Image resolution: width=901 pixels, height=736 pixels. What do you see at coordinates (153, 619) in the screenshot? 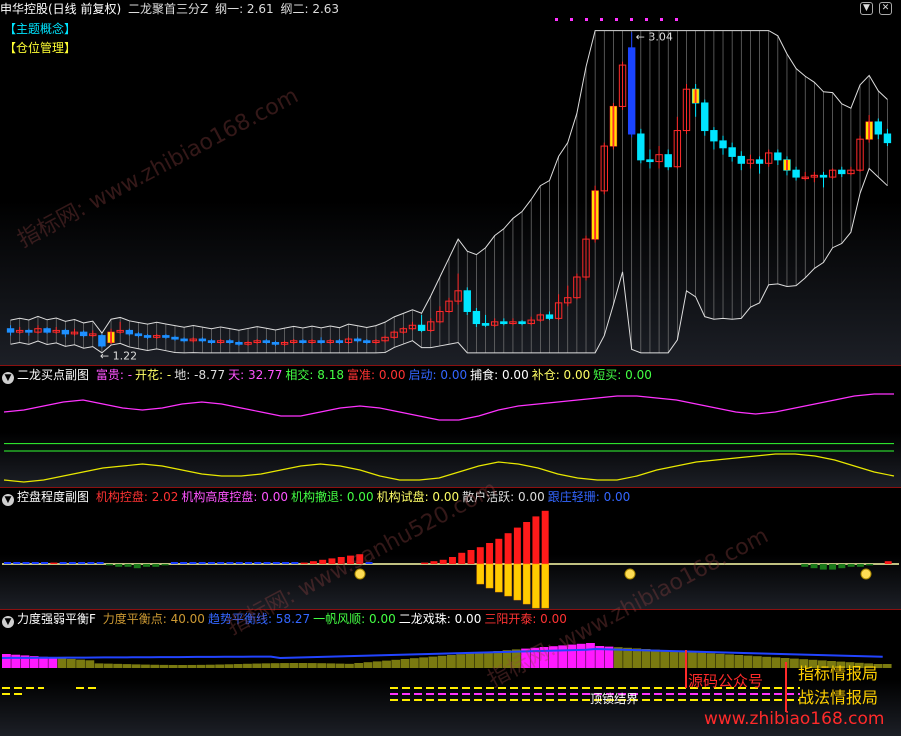
I see `p3-item-0: 力度平衡点: 40.00` at bounding box center [153, 619].